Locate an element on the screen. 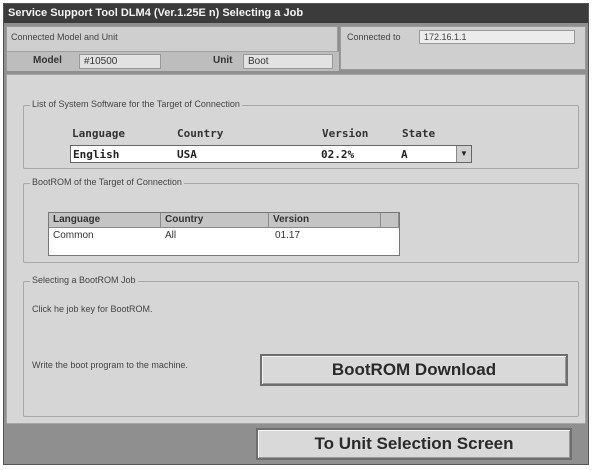 The image size is (597, 470). unit-label: Unit is located at coordinates (223, 60).